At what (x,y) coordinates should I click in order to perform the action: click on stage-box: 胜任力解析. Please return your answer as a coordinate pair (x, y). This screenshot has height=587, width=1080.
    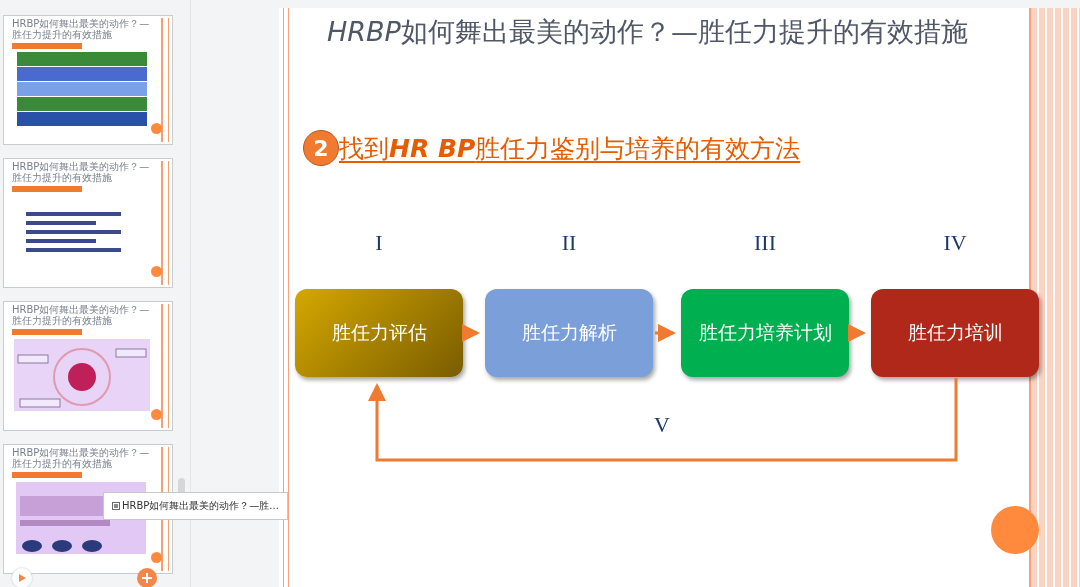
    Looking at the image, I should click on (569, 333).